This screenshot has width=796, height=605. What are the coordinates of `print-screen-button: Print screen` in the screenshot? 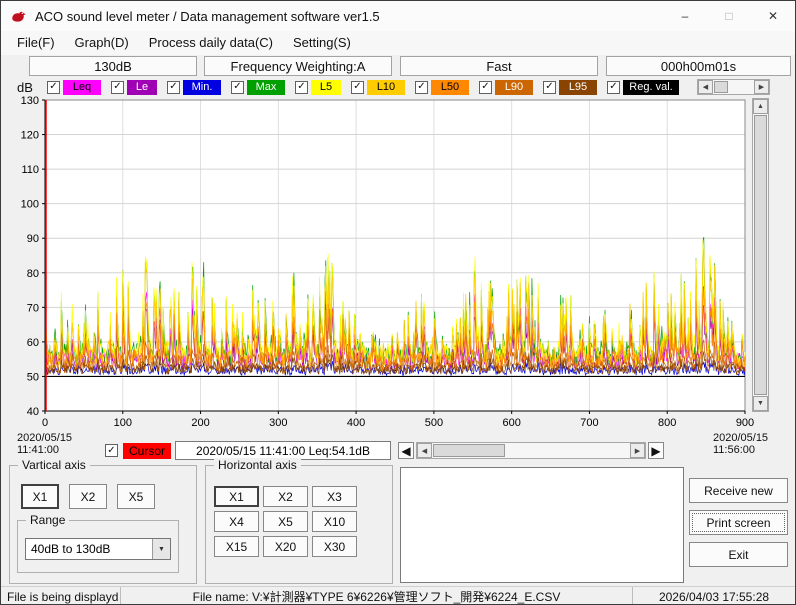 It's located at (738, 522).